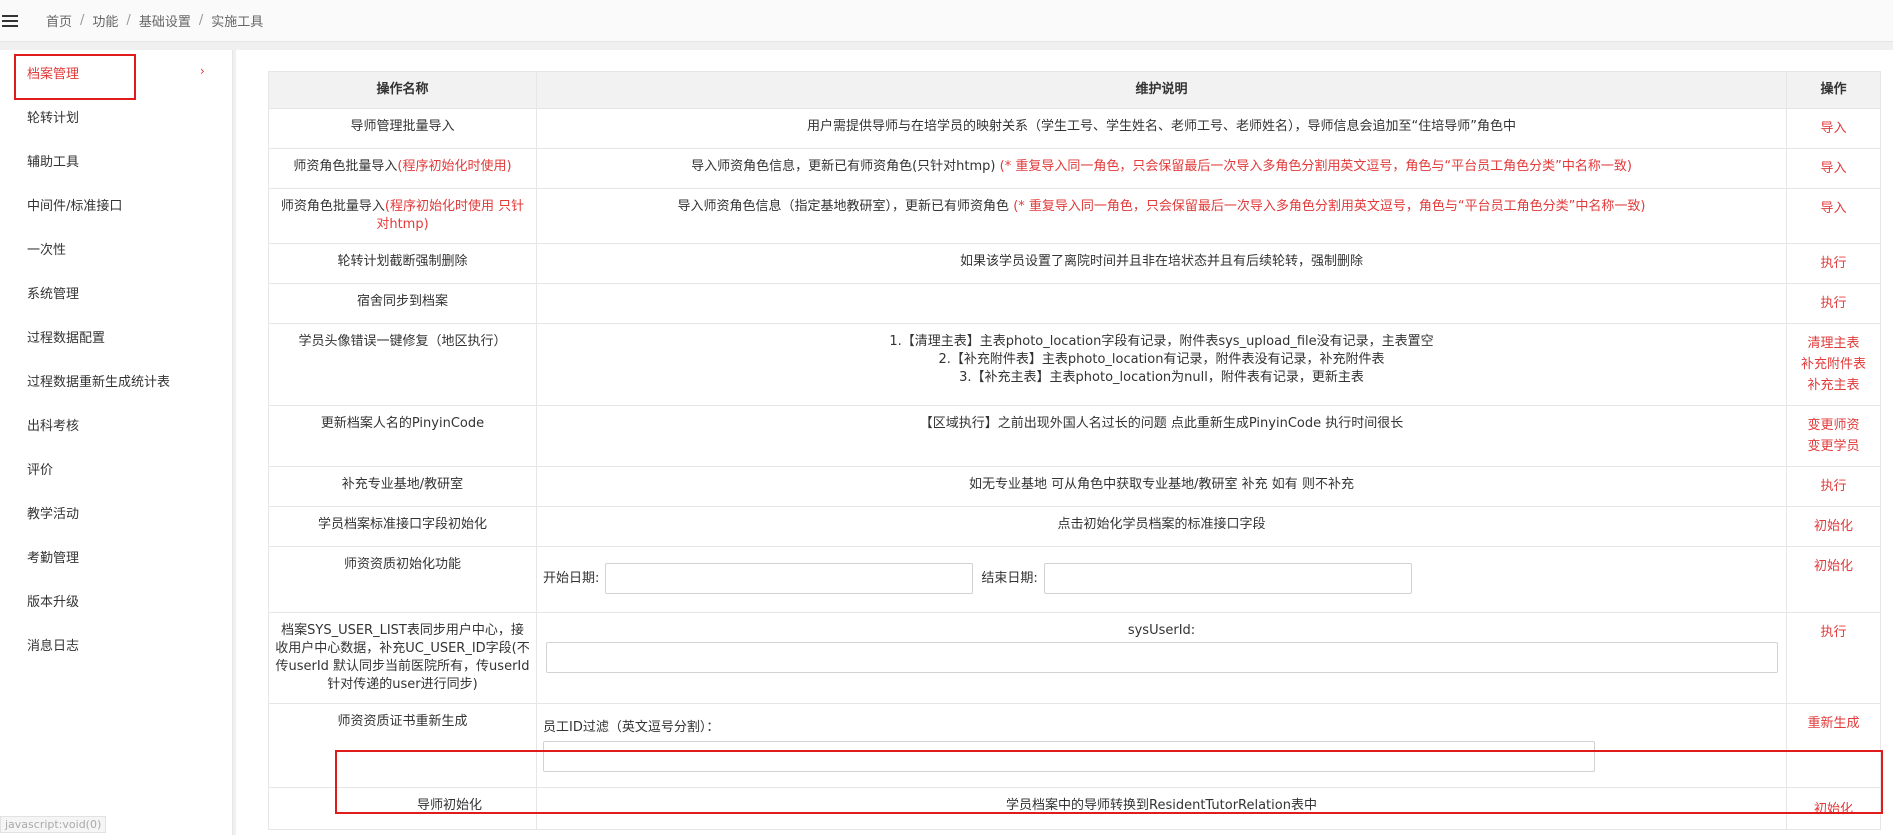  I want to click on header-action: 操作, so click(1833, 90).